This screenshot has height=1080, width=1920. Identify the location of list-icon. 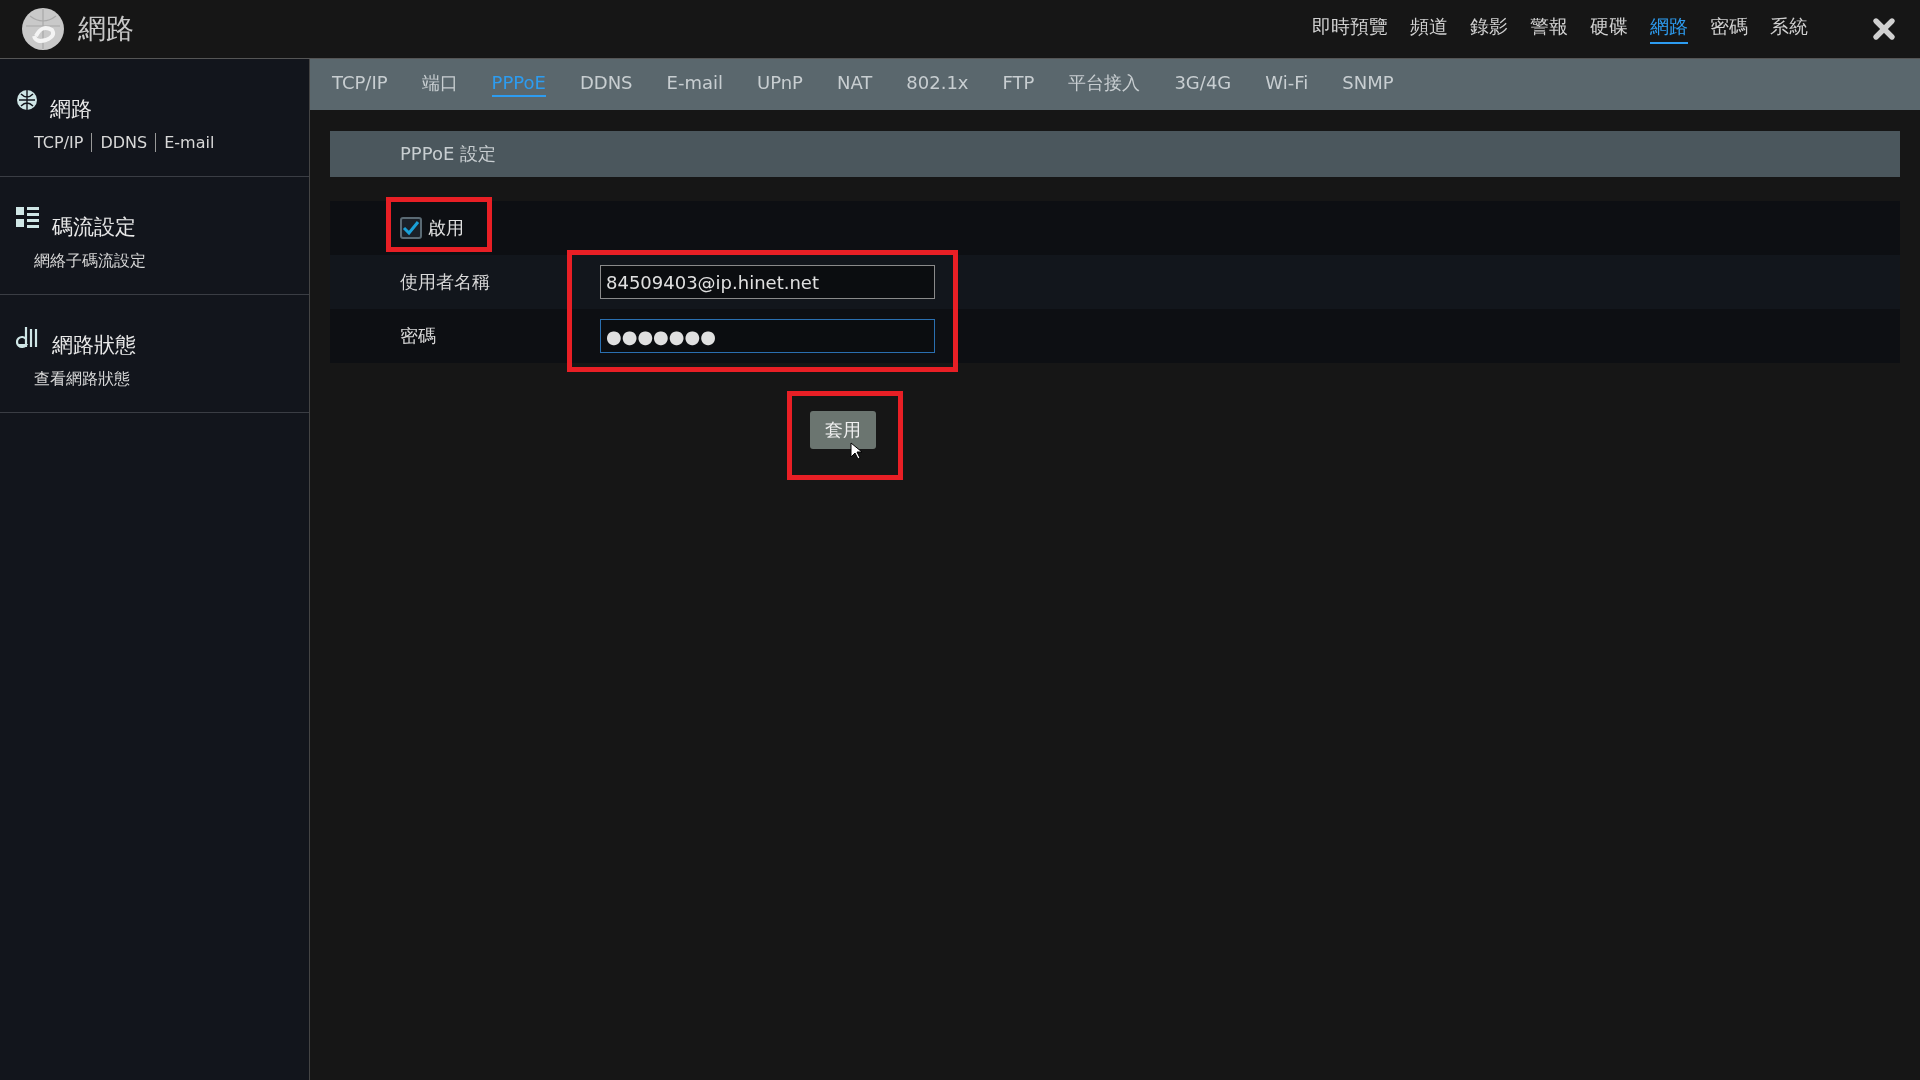
(28, 219).